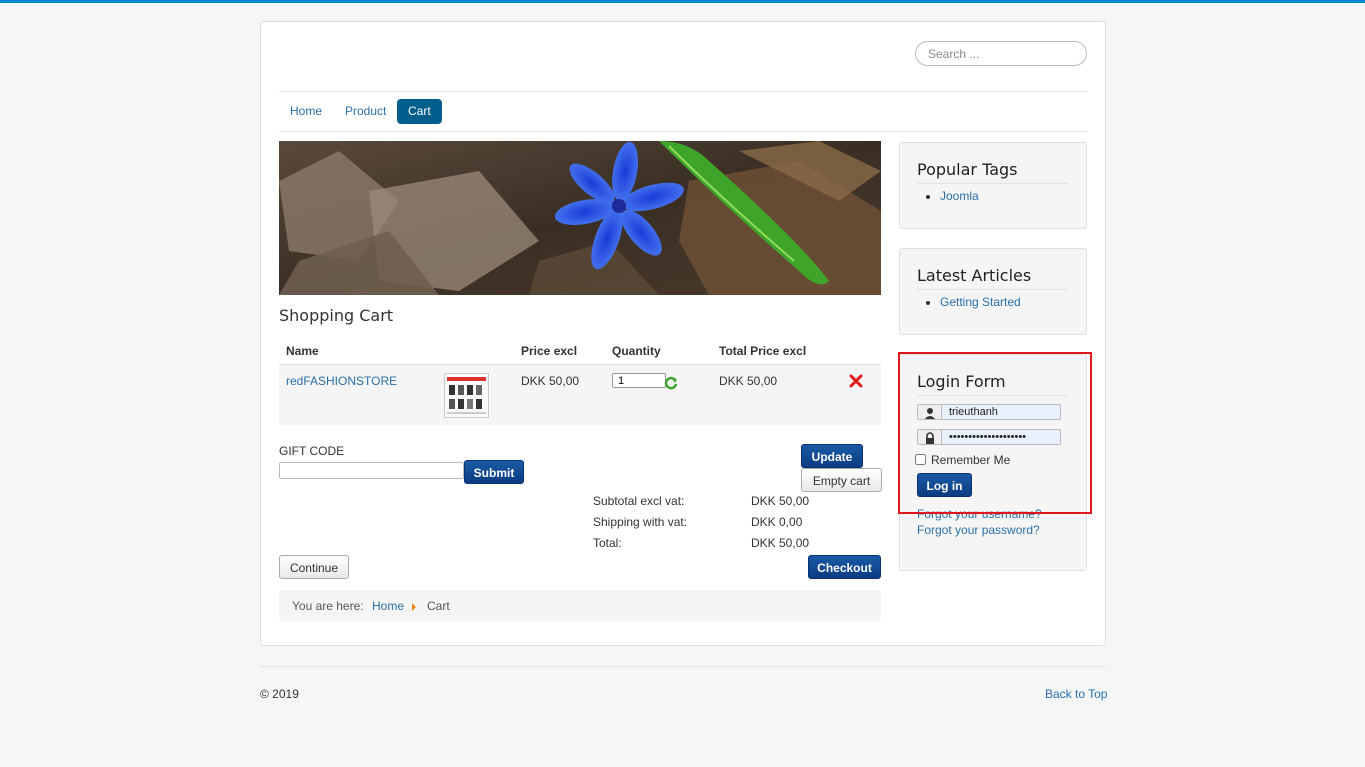 This screenshot has width=1365, height=767. Describe the element at coordinates (550, 381) in the screenshot. I see `price-value: DKK 50,00` at that location.